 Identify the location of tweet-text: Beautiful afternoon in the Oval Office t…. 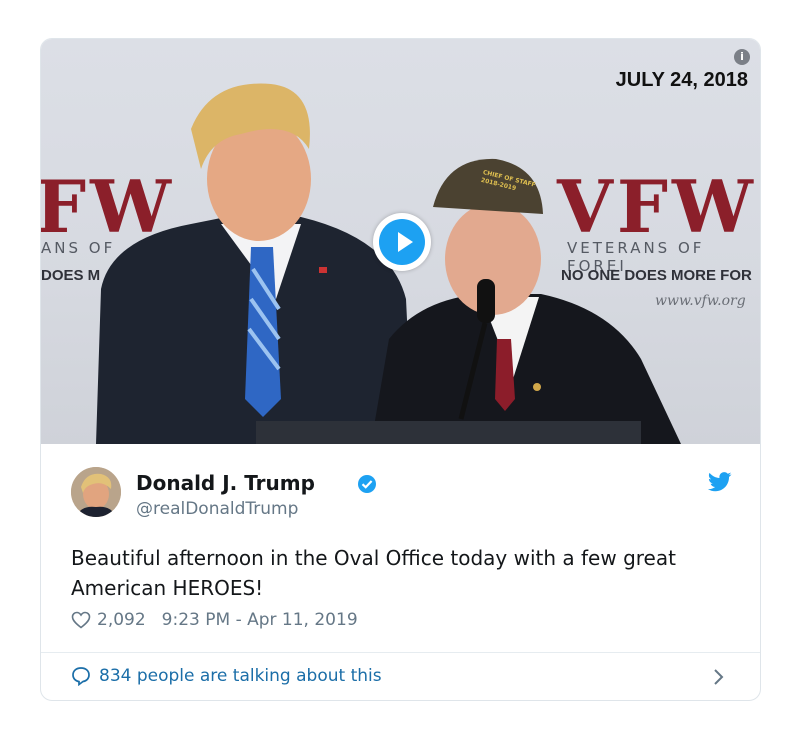
(373, 573).